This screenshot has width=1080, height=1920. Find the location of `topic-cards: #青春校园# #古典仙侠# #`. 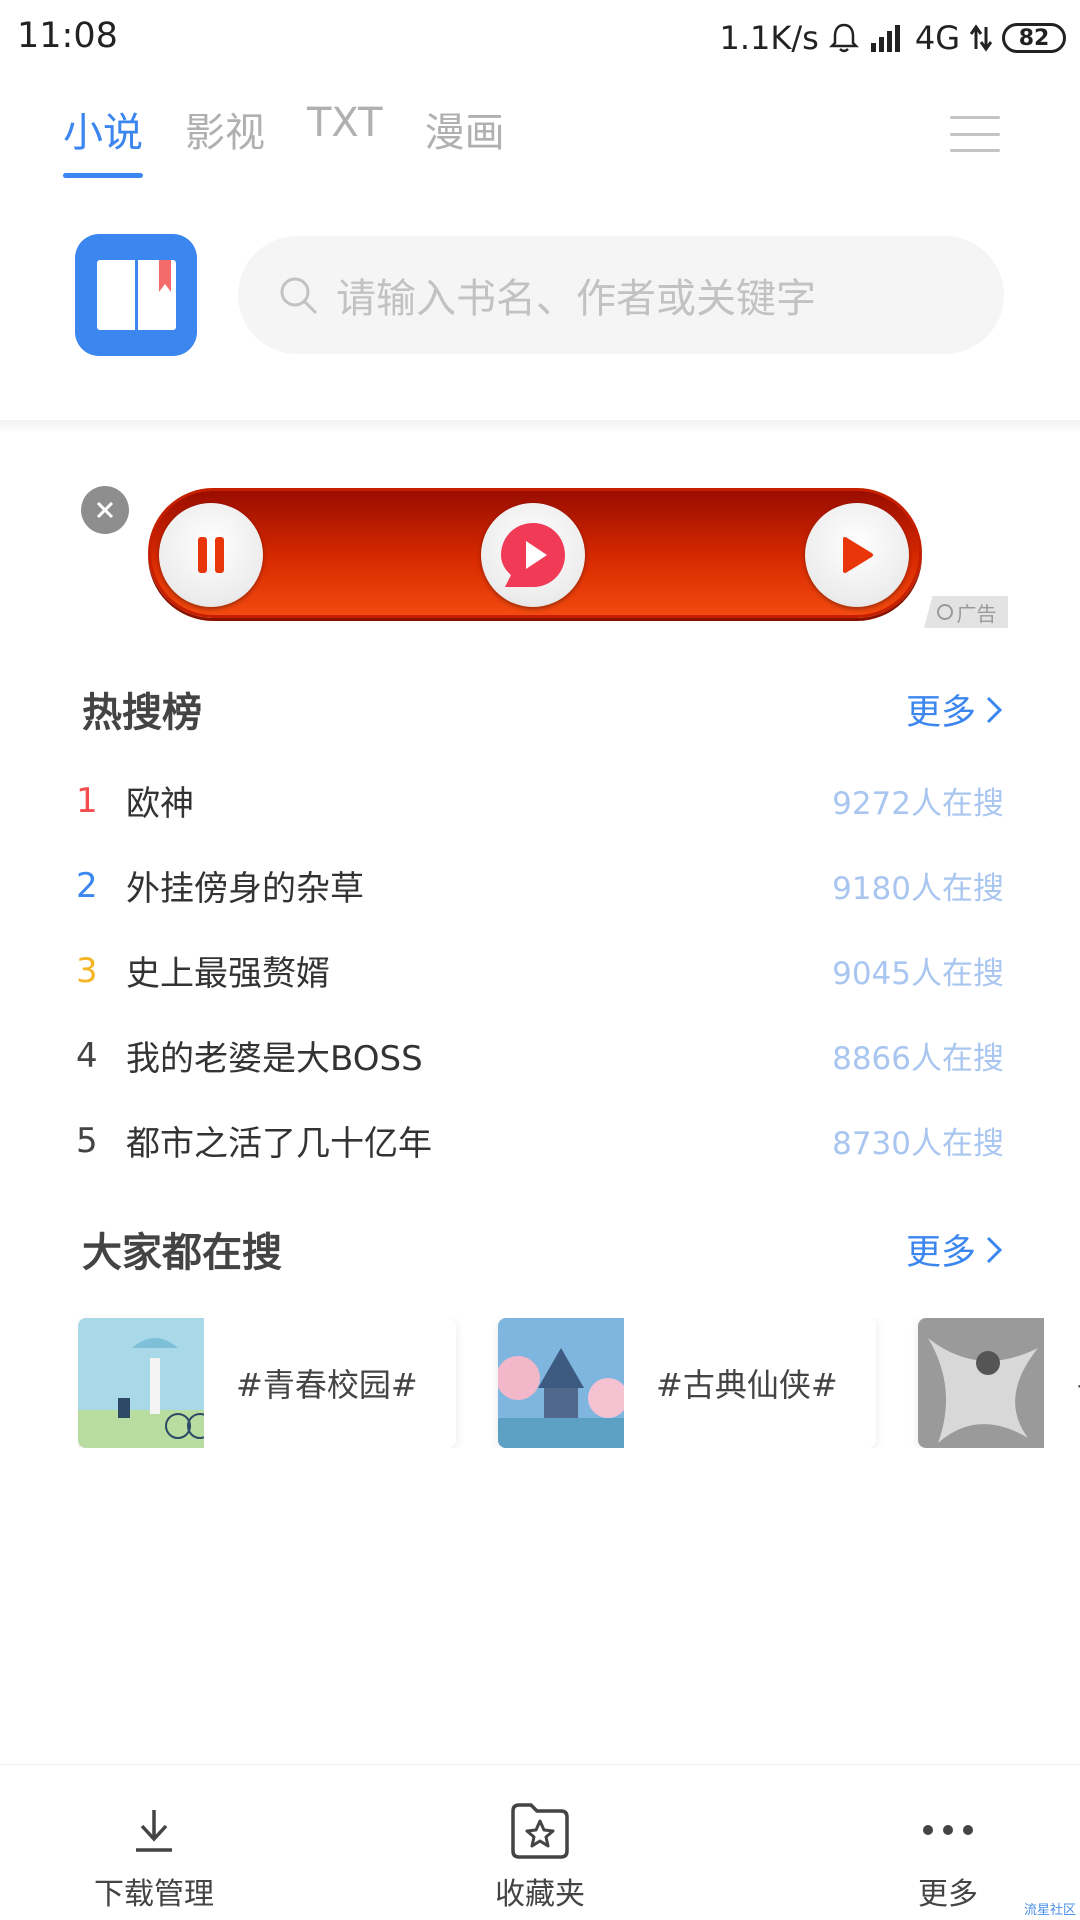

topic-cards: #青春校园# #古典仙侠# # is located at coordinates (579, 1383).